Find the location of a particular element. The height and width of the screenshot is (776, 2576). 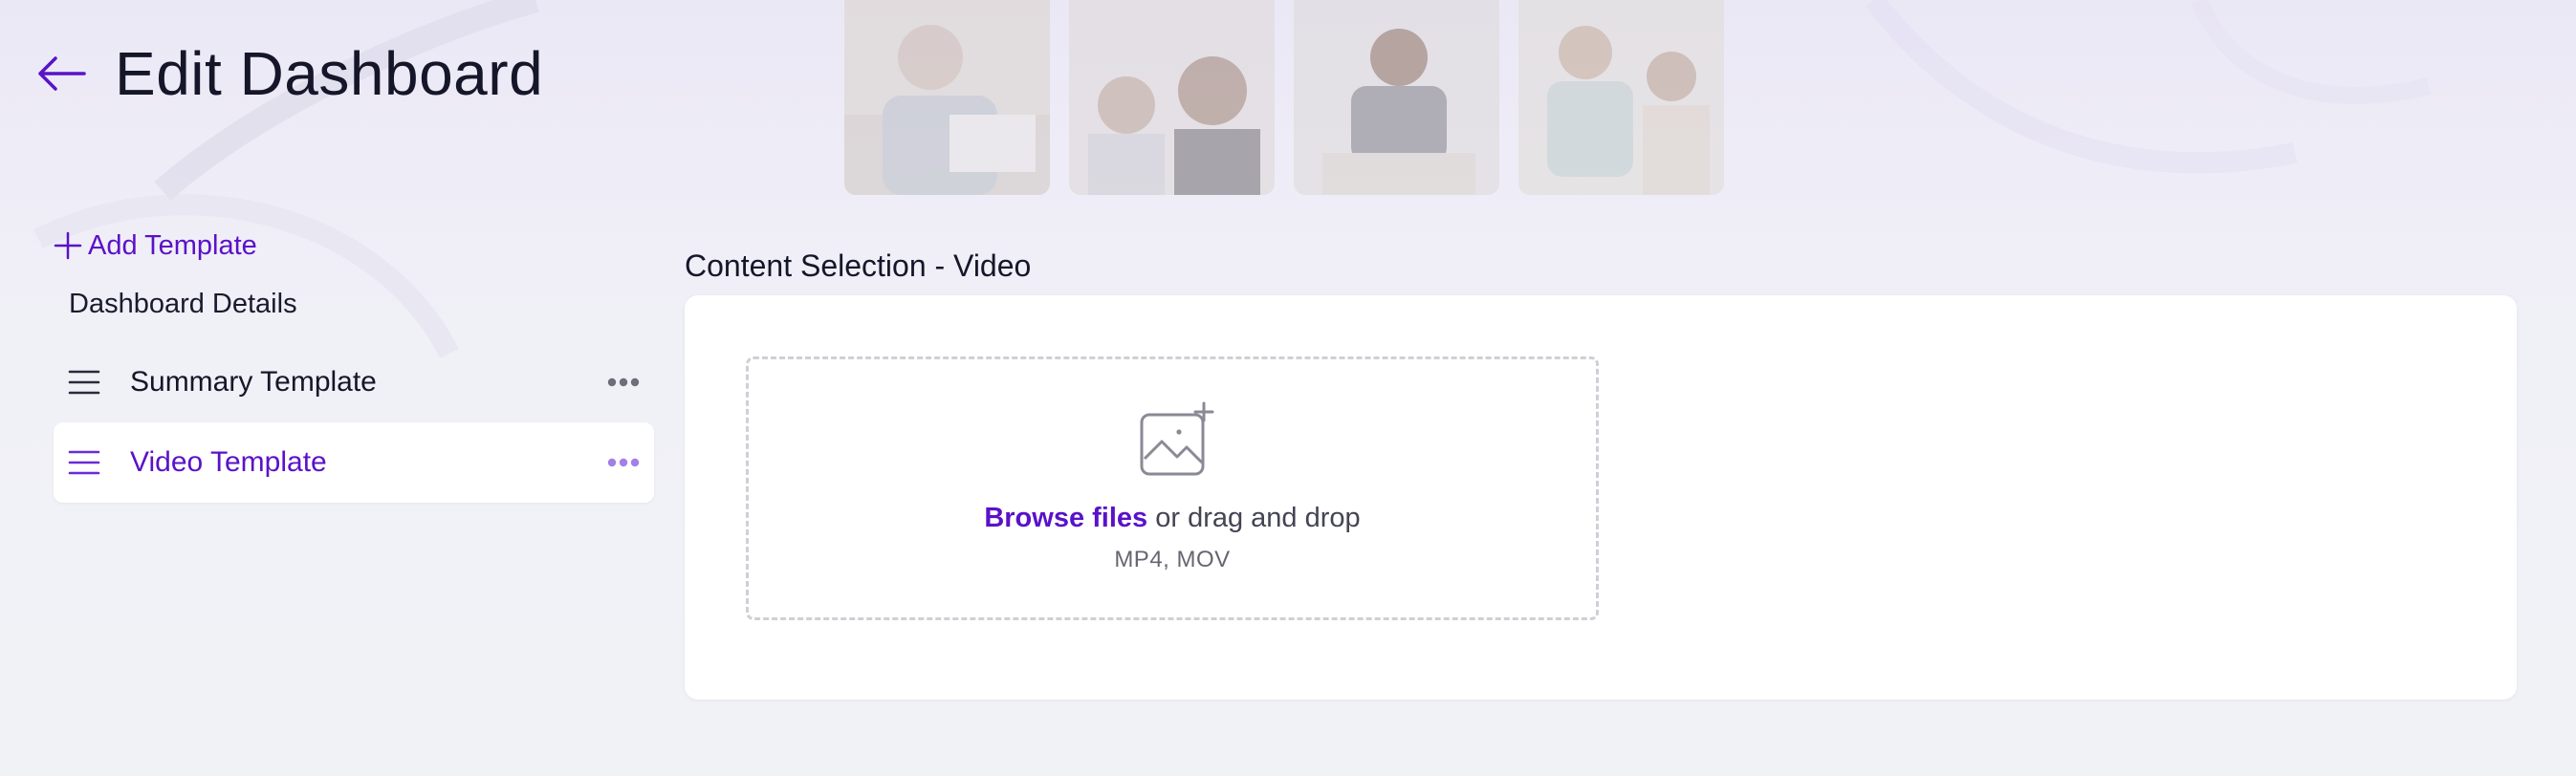

page-header: Edit Dashboard is located at coordinates (289, 73).